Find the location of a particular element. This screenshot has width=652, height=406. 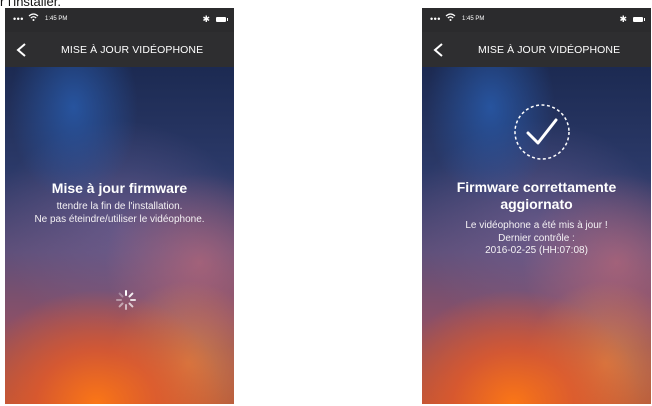

success-heading-line: aggiornato is located at coordinates (536, 204).